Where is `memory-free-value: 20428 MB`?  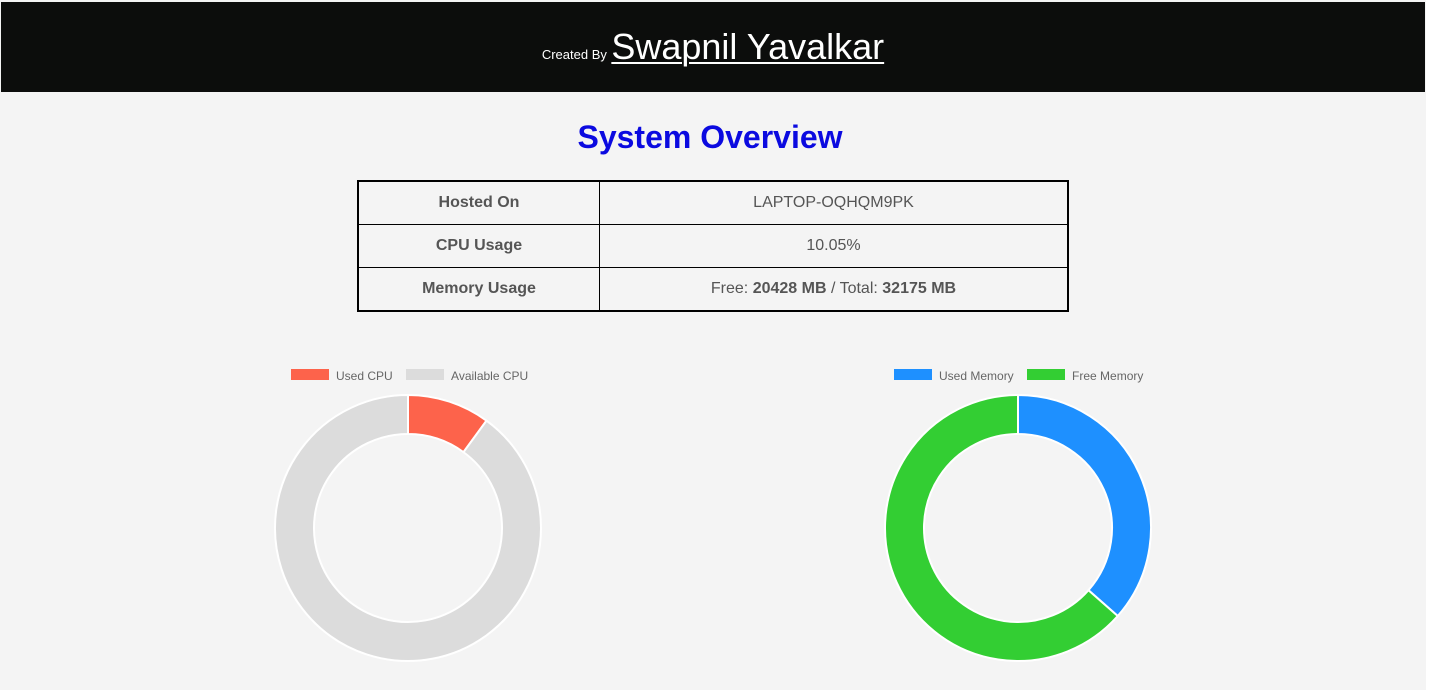
memory-free-value: 20428 MB is located at coordinates (789, 288).